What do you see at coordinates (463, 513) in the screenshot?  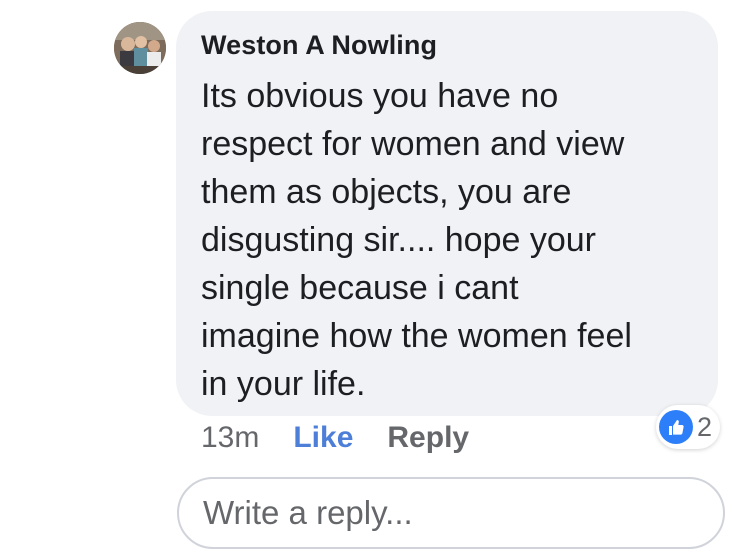 I see `reply-input` at bounding box center [463, 513].